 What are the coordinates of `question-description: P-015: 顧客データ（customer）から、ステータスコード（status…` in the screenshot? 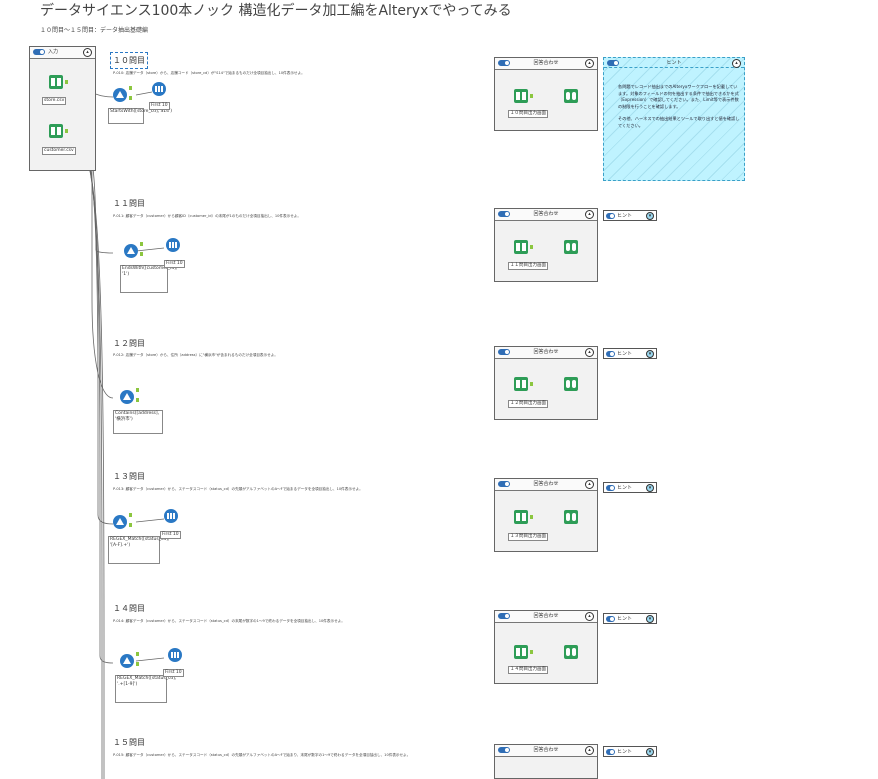 It's located at (262, 755).